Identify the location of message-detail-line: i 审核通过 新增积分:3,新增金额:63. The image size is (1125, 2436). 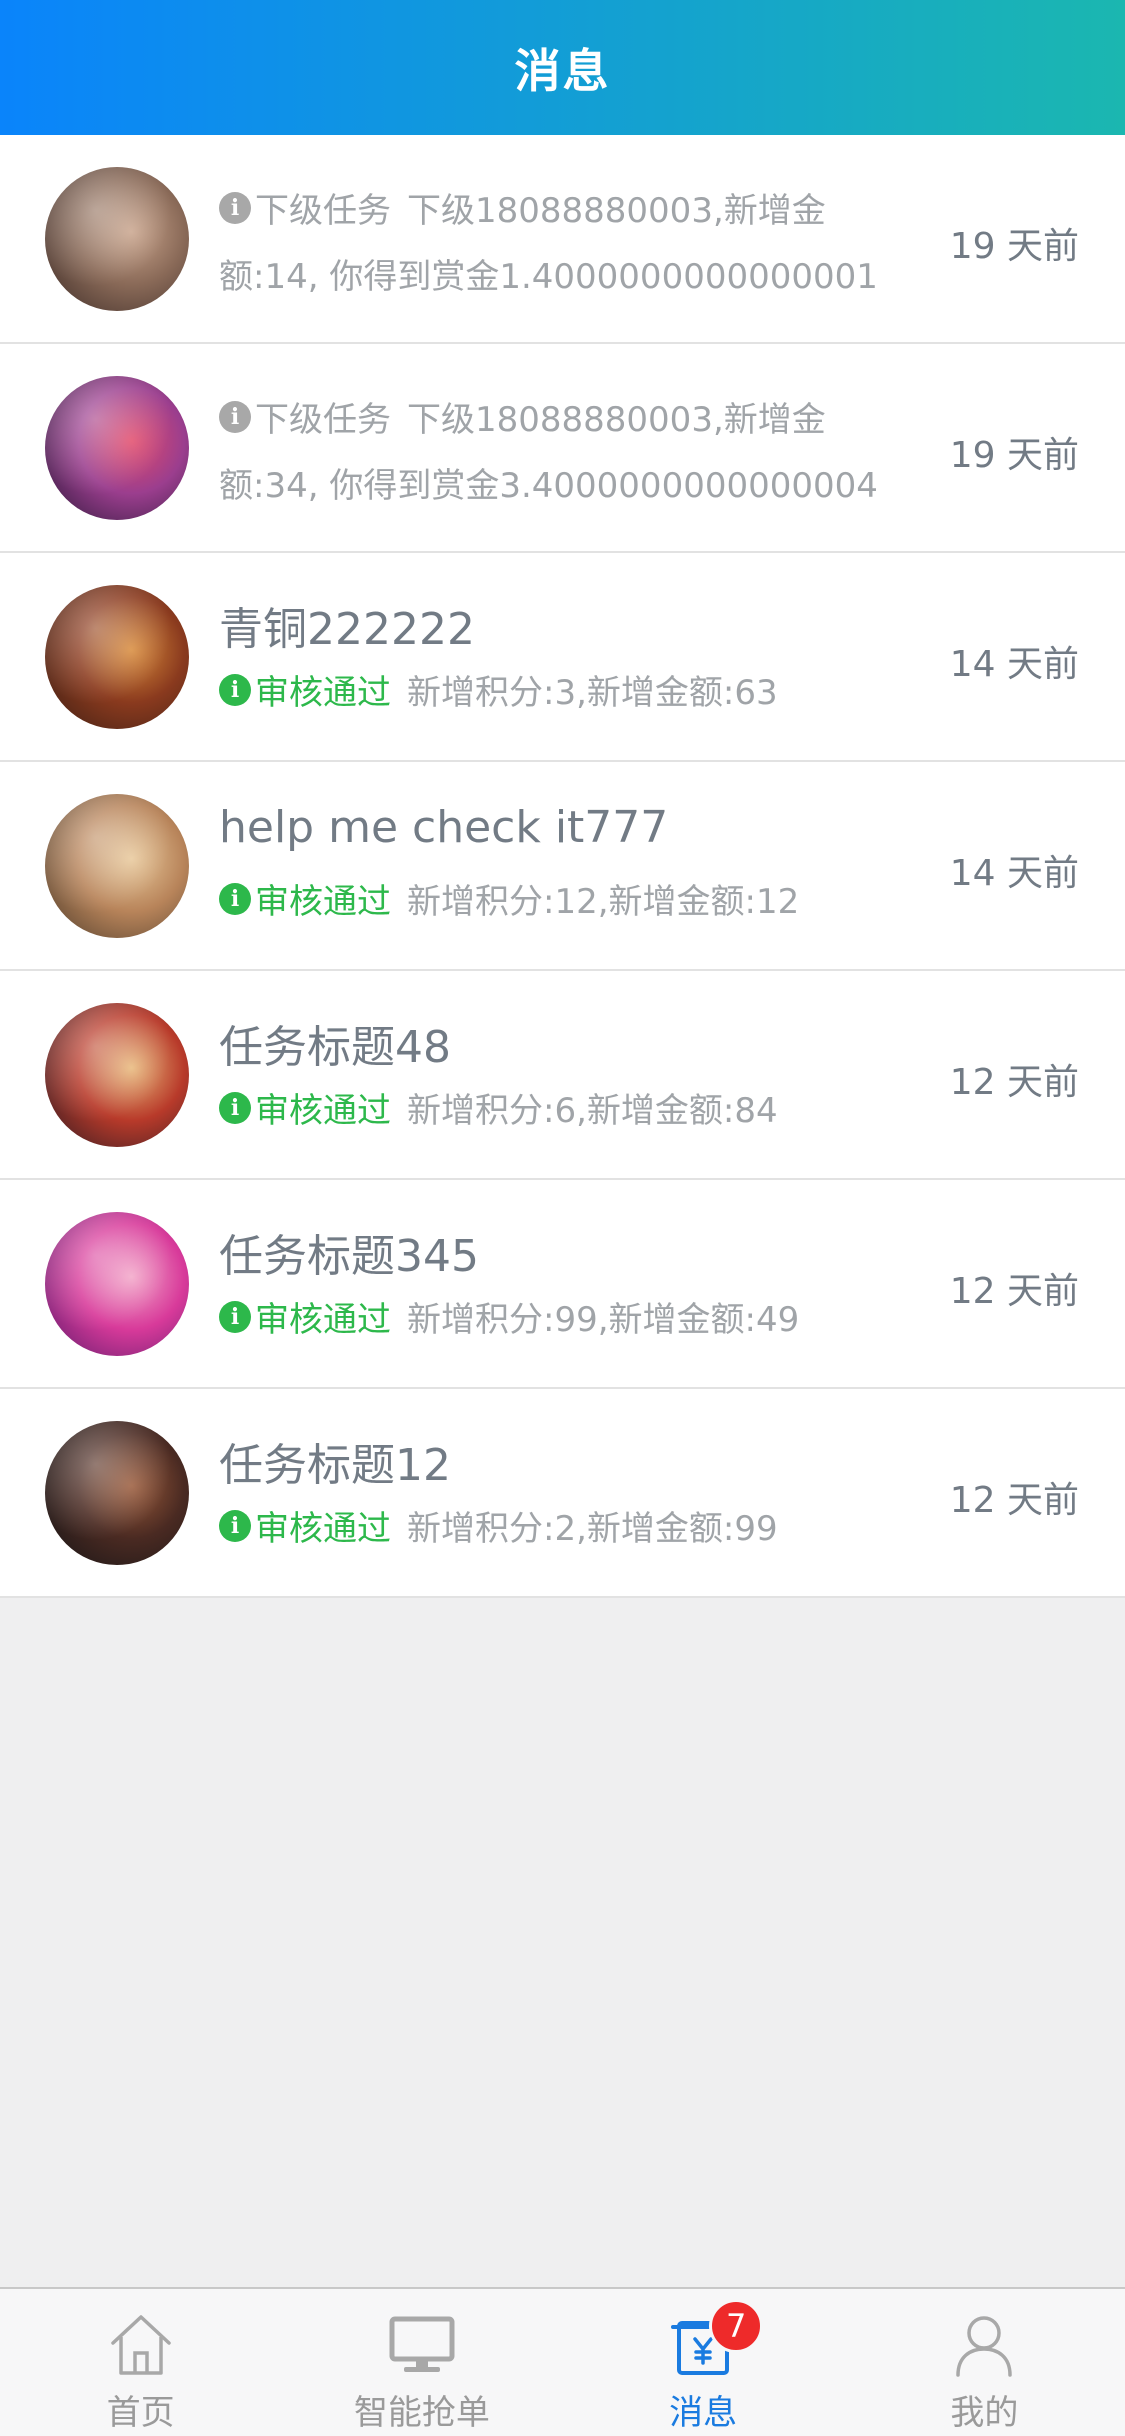
(498, 689).